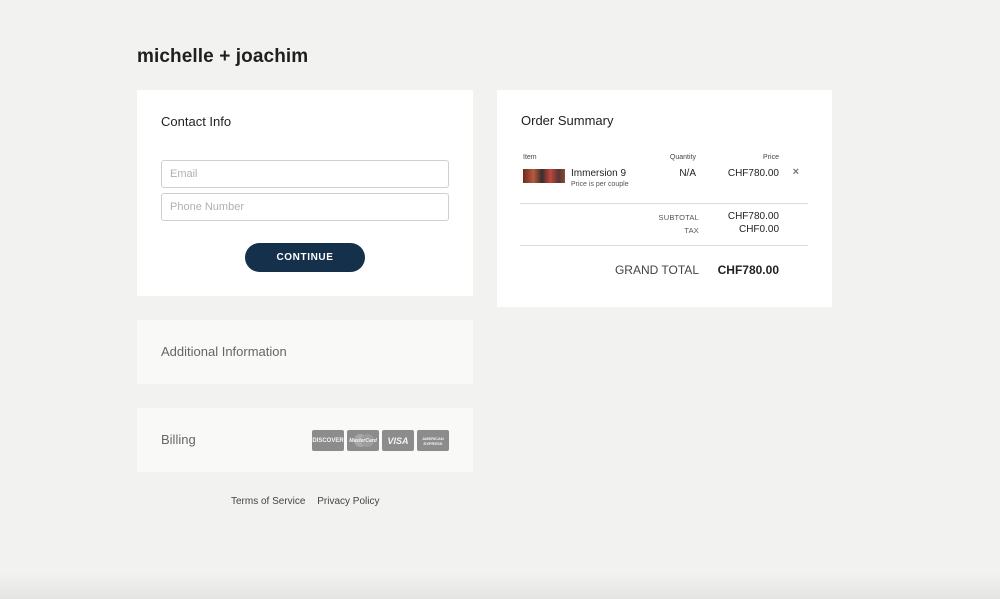 Image resolution: width=1000 pixels, height=599 pixels. I want to click on item-name: Immersion 9, so click(599, 173).